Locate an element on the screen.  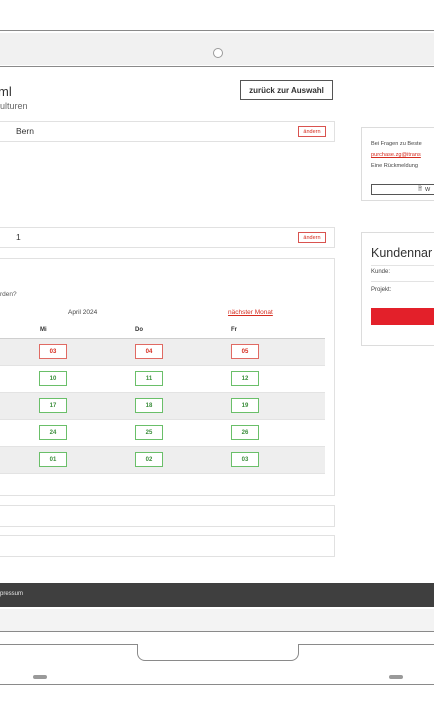
bezel-edge-top is located at coordinates (217, 30).